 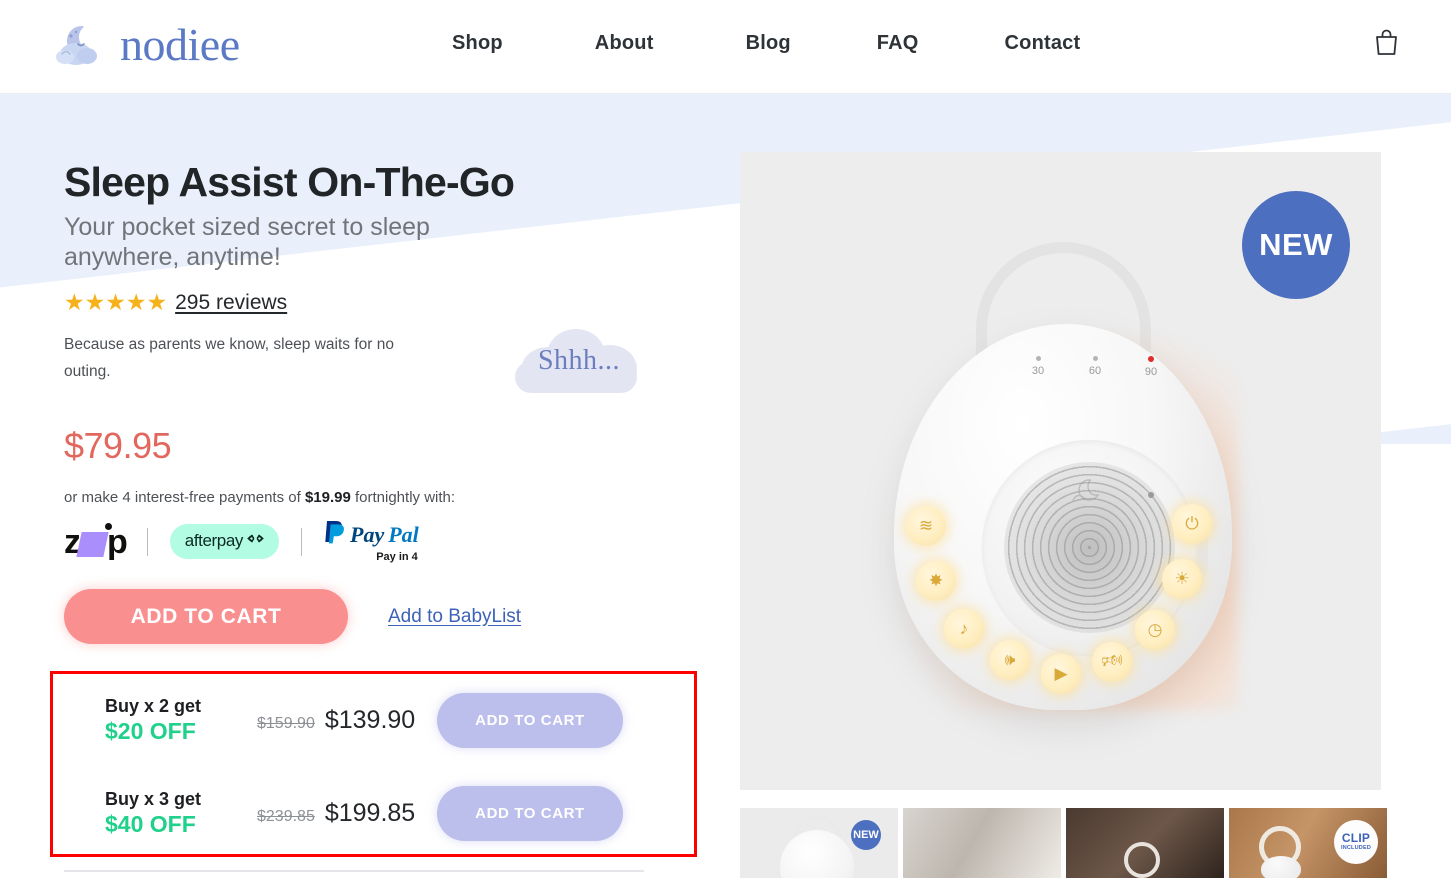 I want to click on bundle-label-group: Buy x 2 get $20 OFF, so click(x=181, y=720).